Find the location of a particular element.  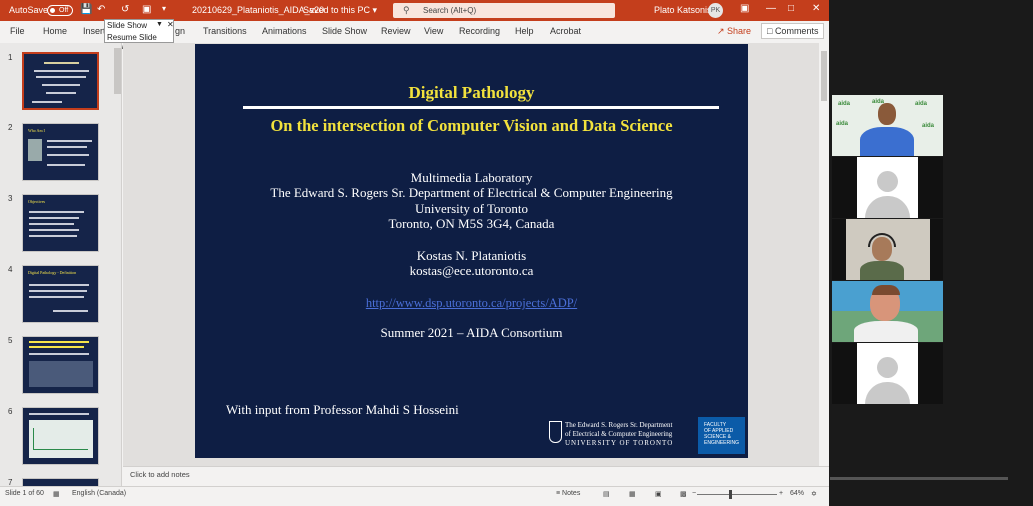

save-status: Saved to this PC ▾ is located at coordinates (340, 10).